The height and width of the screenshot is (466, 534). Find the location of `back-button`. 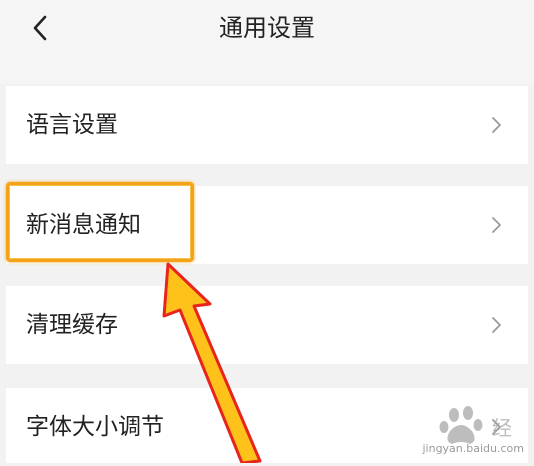

back-button is located at coordinates (40, 28).